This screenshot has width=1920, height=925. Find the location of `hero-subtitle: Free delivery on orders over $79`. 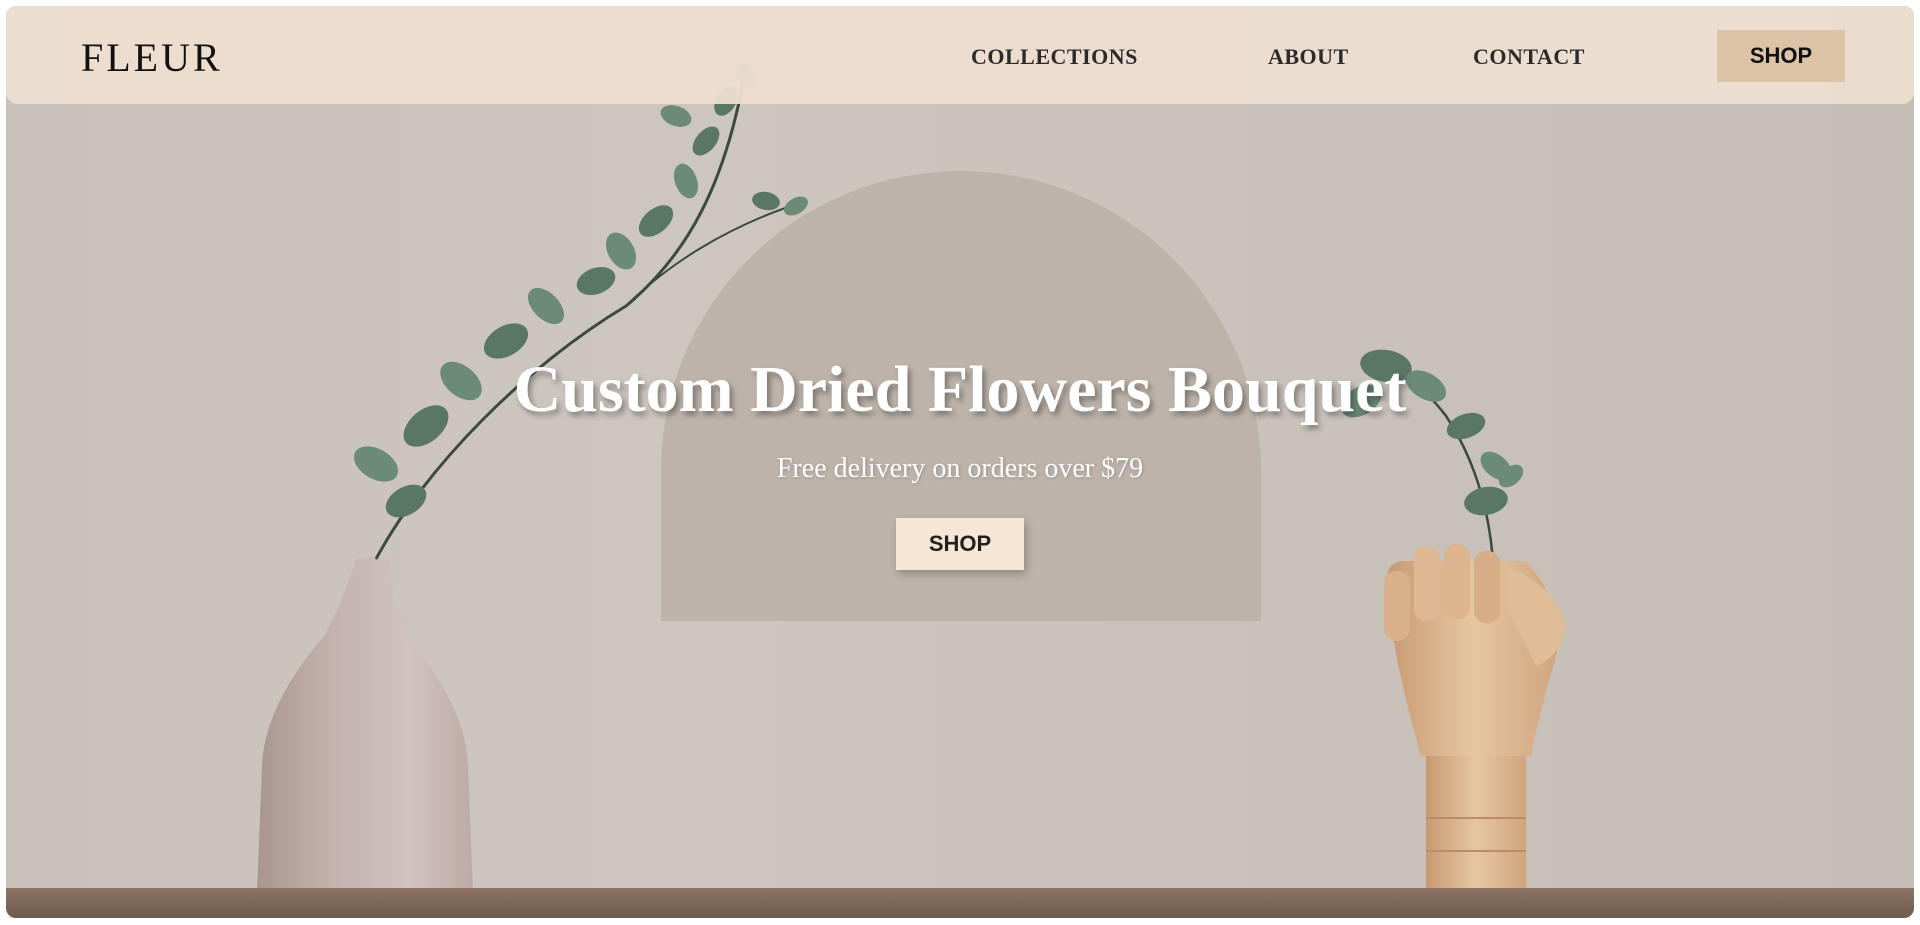

hero-subtitle: Free delivery on orders over $79 is located at coordinates (960, 468).